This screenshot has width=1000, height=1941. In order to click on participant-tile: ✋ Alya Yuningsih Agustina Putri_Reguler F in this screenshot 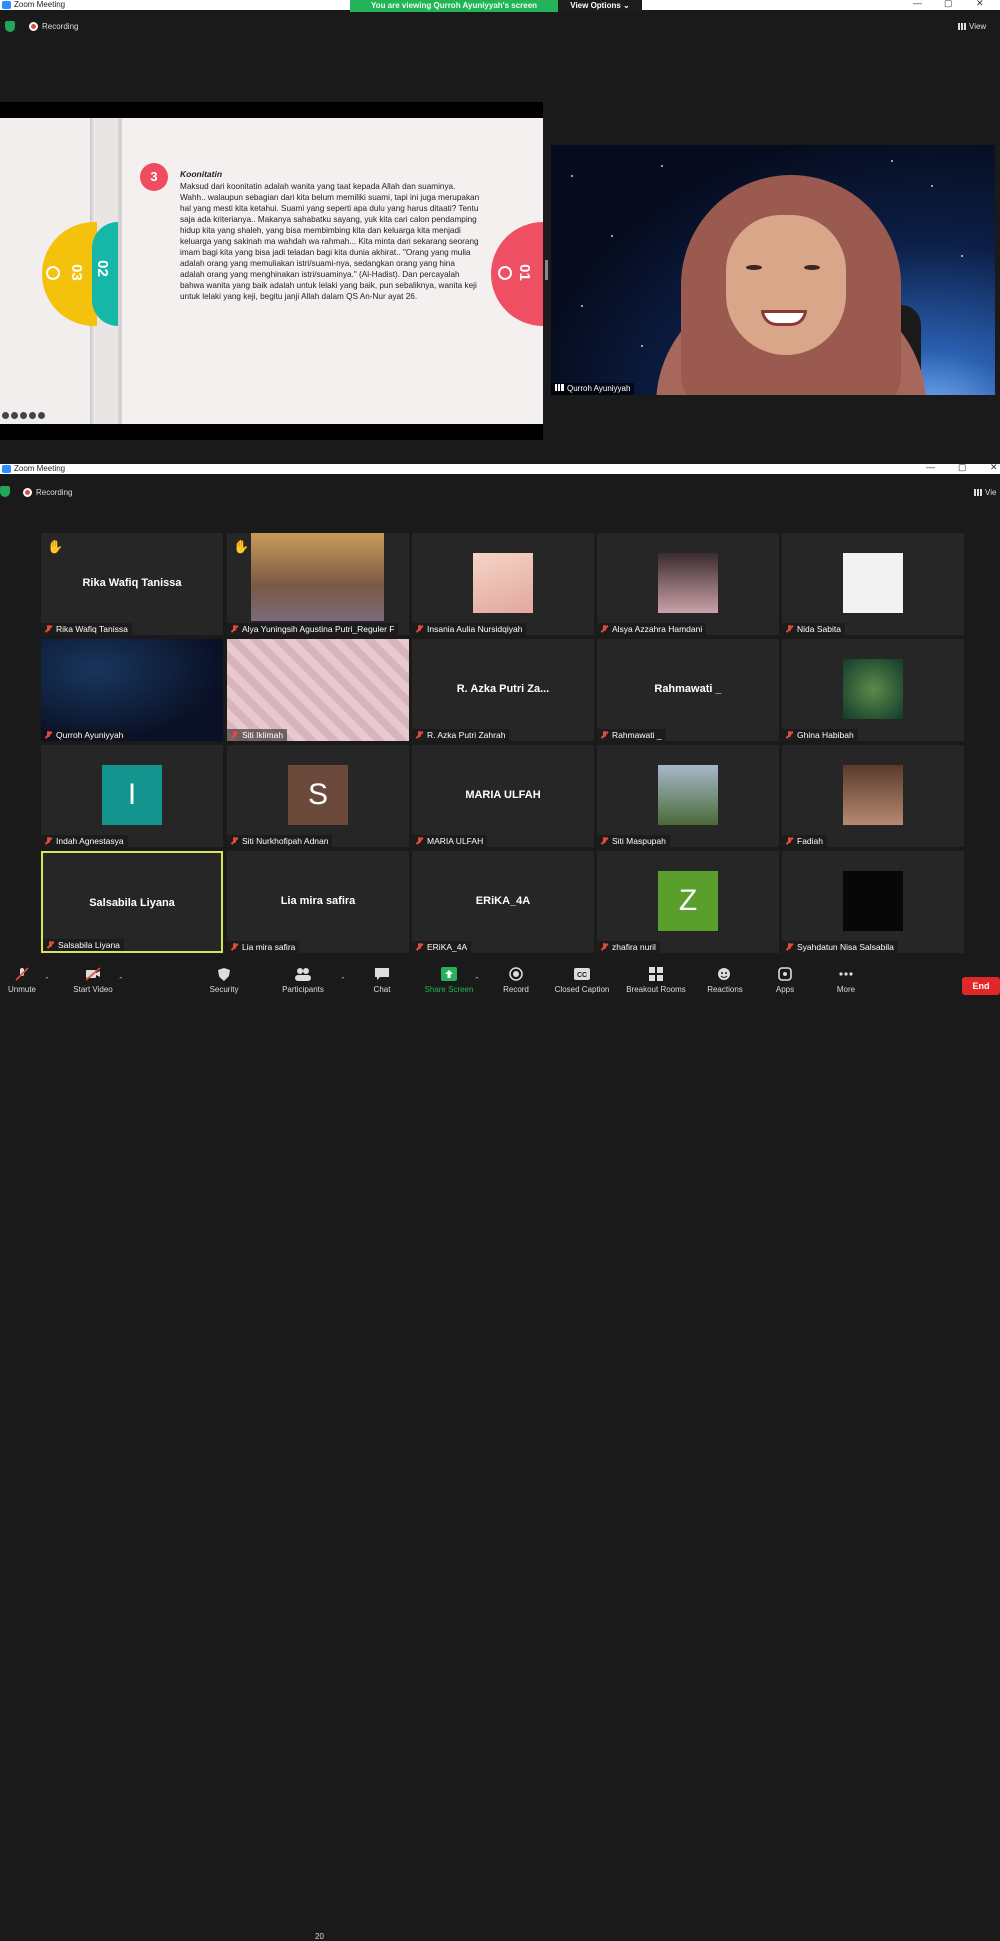, I will do `click(318, 584)`.